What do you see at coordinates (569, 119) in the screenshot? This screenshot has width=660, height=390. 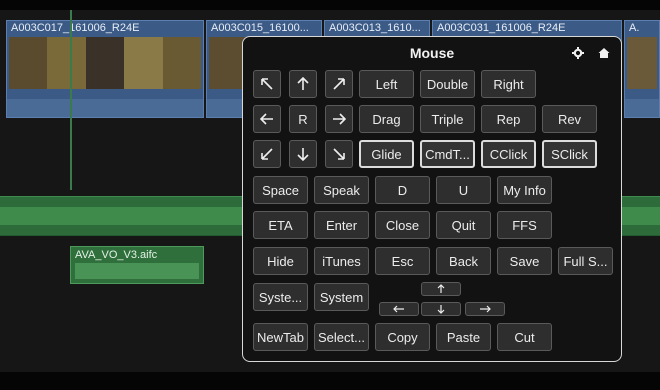 I see `rev-button: Rev` at bounding box center [569, 119].